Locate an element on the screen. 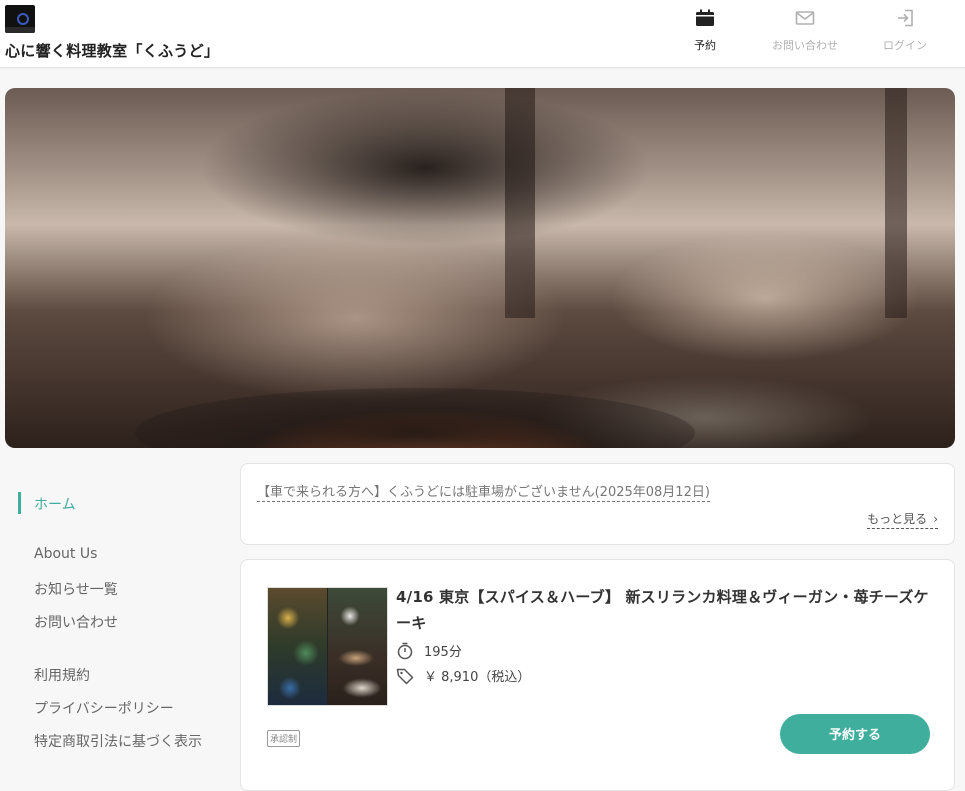  site-logo is located at coordinates (20, 19).